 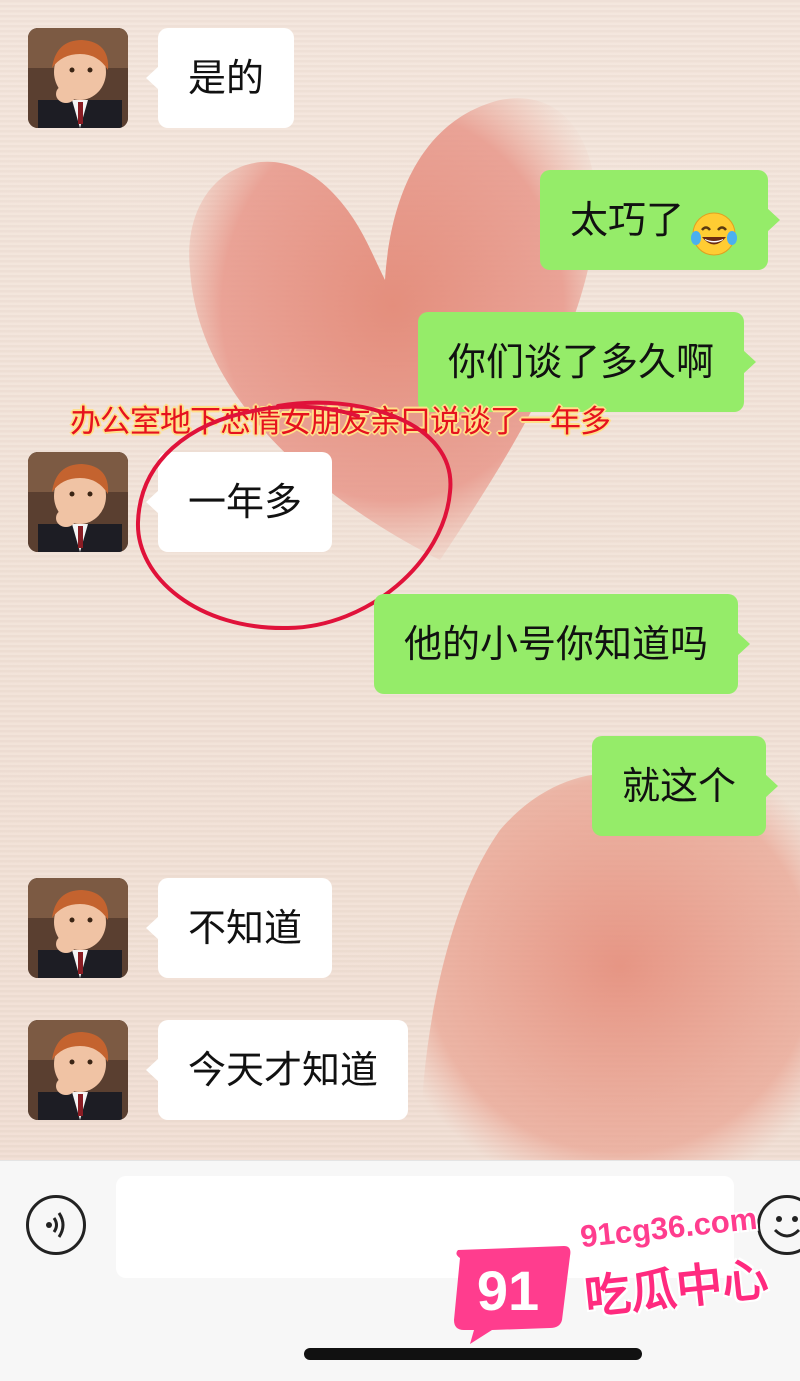 I want to click on message-text: 太巧了, so click(x=627, y=220).